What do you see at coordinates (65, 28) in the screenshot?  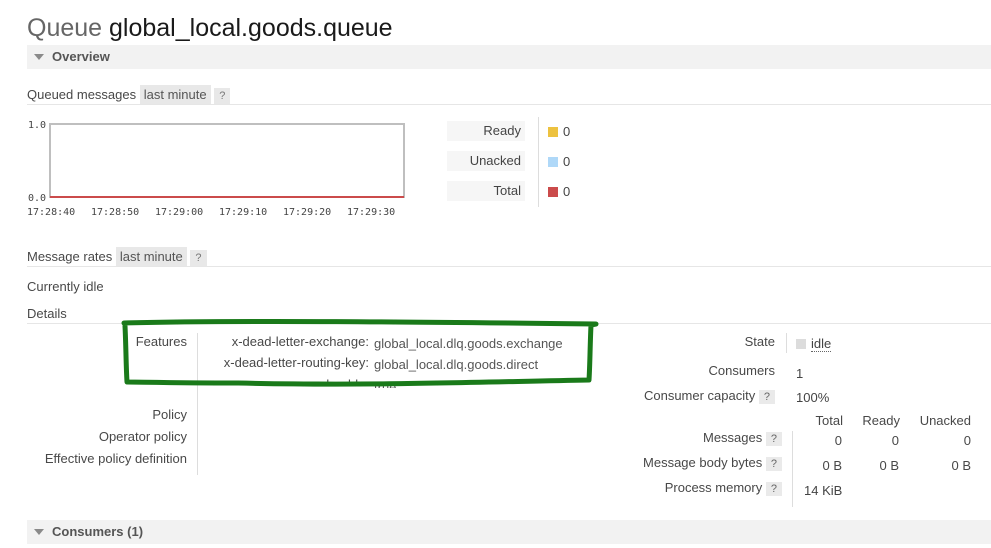 I see `title-prefix: Queue` at bounding box center [65, 28].